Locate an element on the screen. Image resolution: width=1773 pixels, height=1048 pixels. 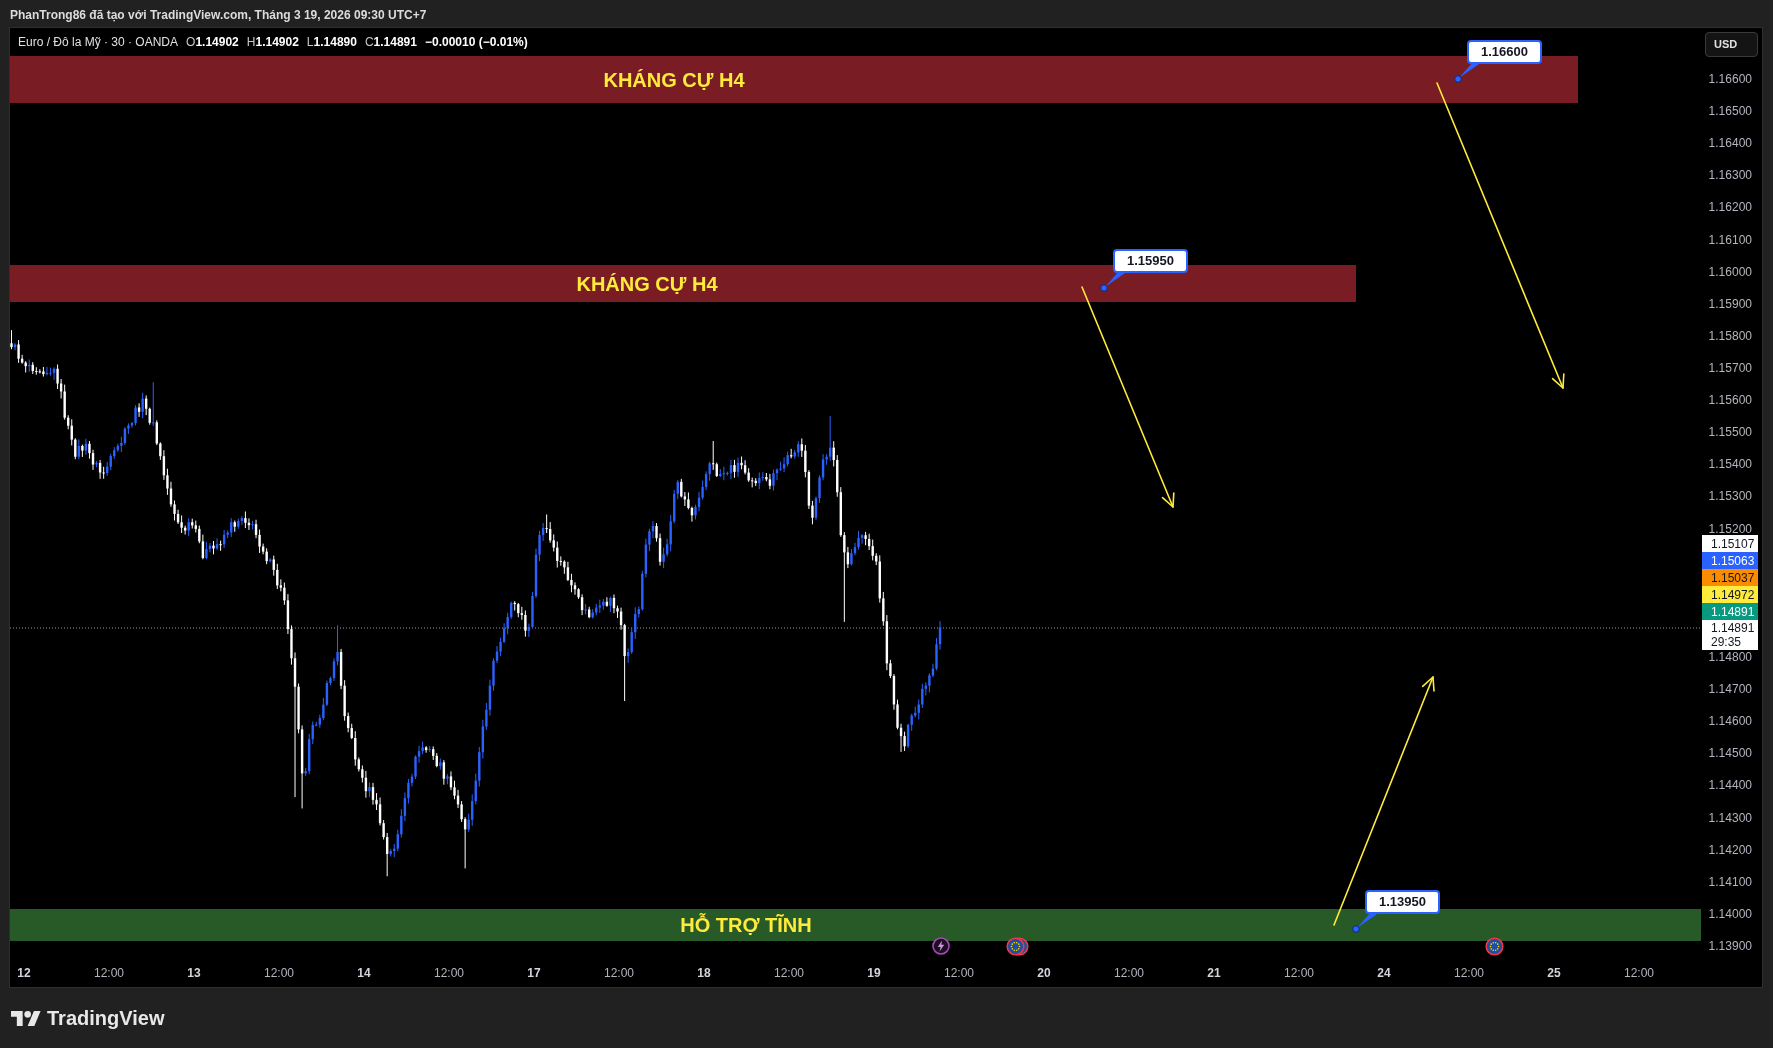
price-tick: 1.15400 is located at coordinates (1730, 464).